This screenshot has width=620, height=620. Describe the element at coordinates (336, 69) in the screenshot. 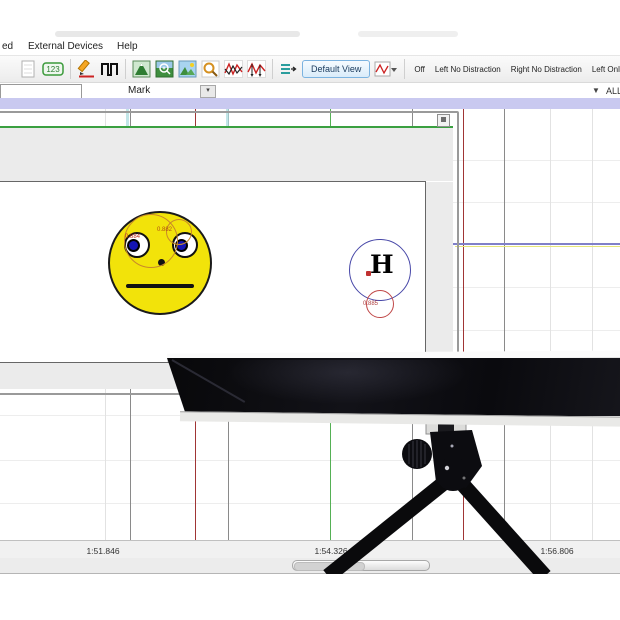

I see `default-view-button: Default View` at that location.